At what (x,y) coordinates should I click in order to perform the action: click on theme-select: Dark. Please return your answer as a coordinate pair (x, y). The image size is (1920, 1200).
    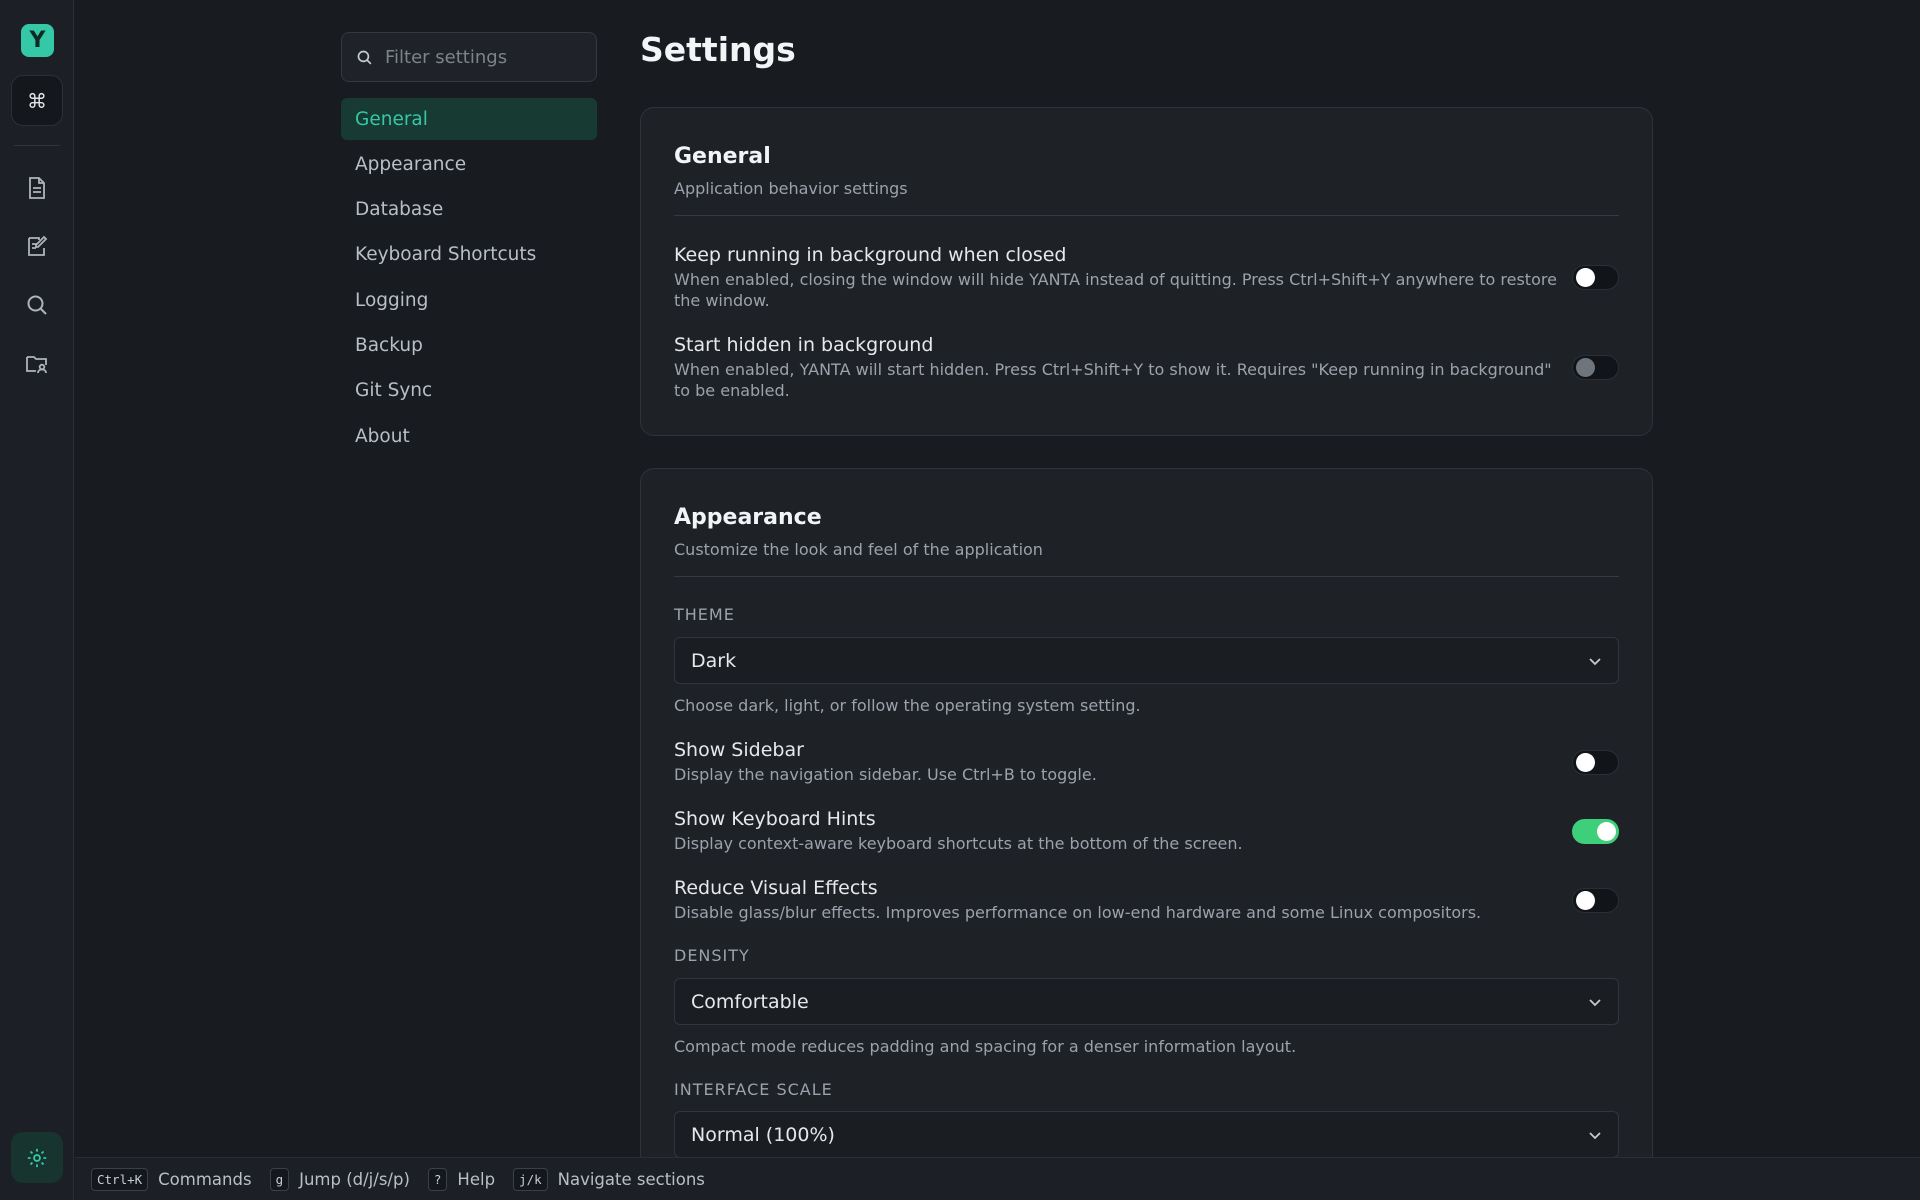
    Looking at the image, I should click on (1146, 660).